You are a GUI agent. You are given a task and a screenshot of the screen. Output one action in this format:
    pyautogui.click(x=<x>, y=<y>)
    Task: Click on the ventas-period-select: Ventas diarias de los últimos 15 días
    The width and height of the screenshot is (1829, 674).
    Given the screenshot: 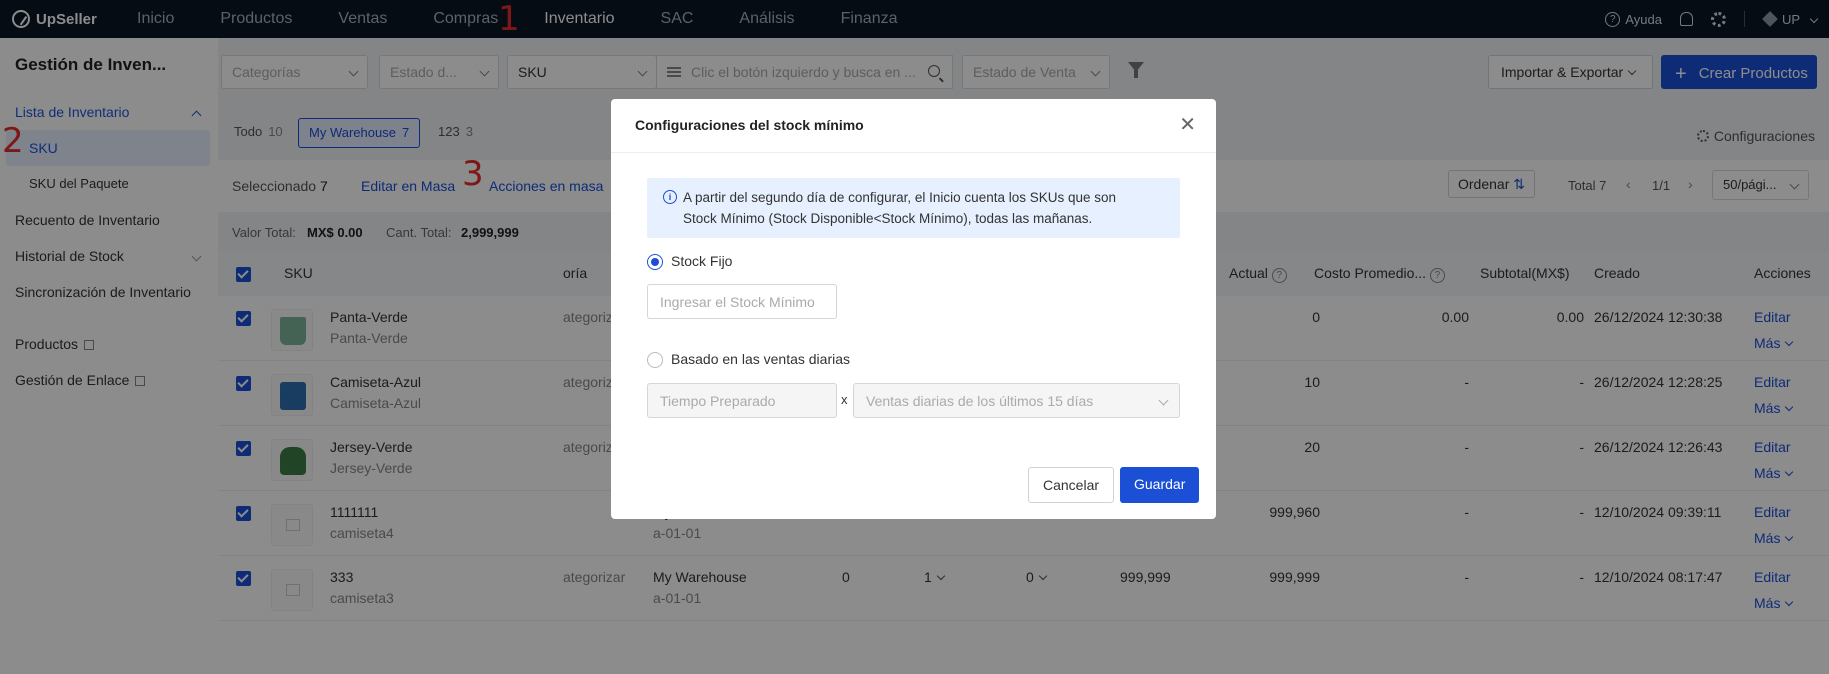 What is the action you would take?
    pyautogui.click(x=1016, y=400)
    